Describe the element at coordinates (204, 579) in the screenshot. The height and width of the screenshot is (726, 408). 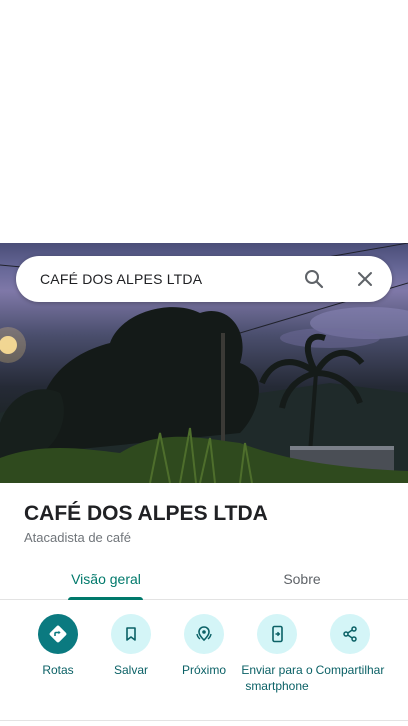
I see `place-tabs: Visão geral Sobre` at that location.